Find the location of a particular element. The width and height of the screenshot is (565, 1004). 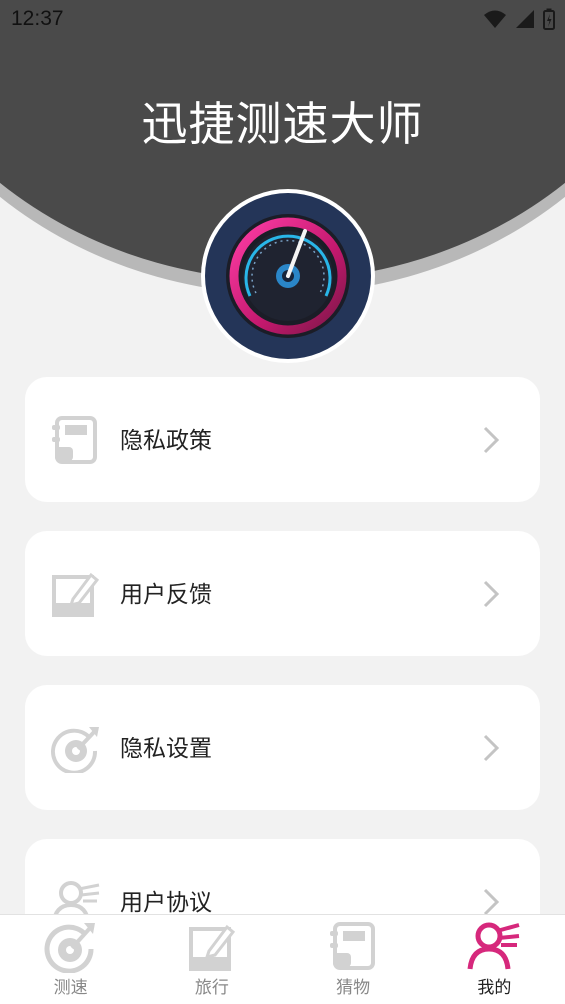

tab-mine: 我的 is located at coordinates (494, 959).